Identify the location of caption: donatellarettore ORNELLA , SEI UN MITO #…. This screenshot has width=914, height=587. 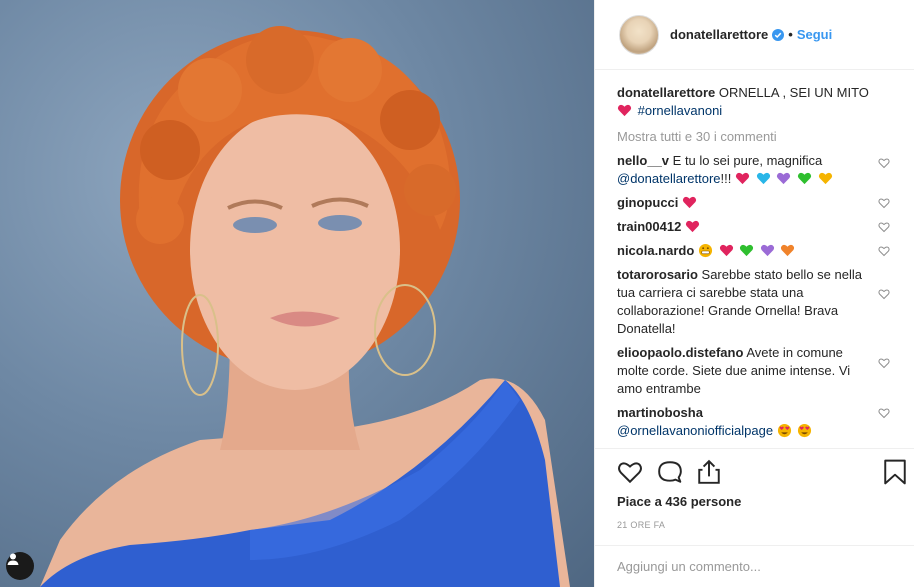
(743, 102).